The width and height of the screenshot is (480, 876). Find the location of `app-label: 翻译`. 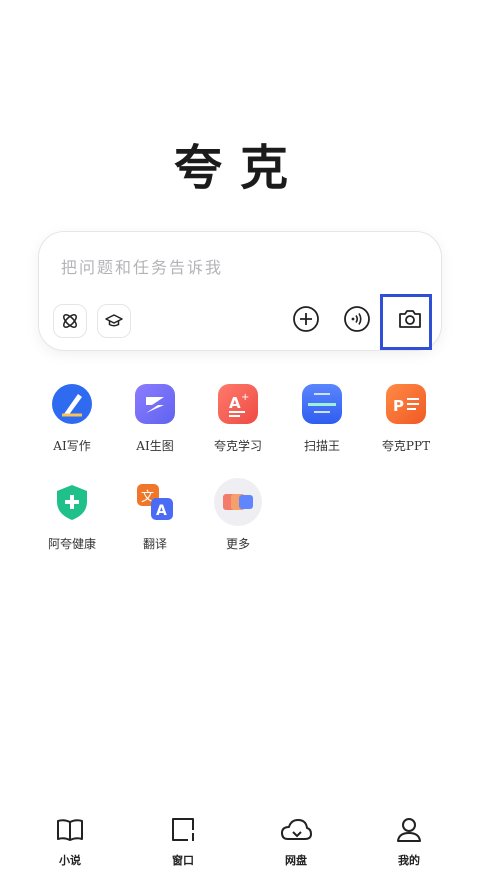

app-label: 翻译 is located at coordinates (154, 544).